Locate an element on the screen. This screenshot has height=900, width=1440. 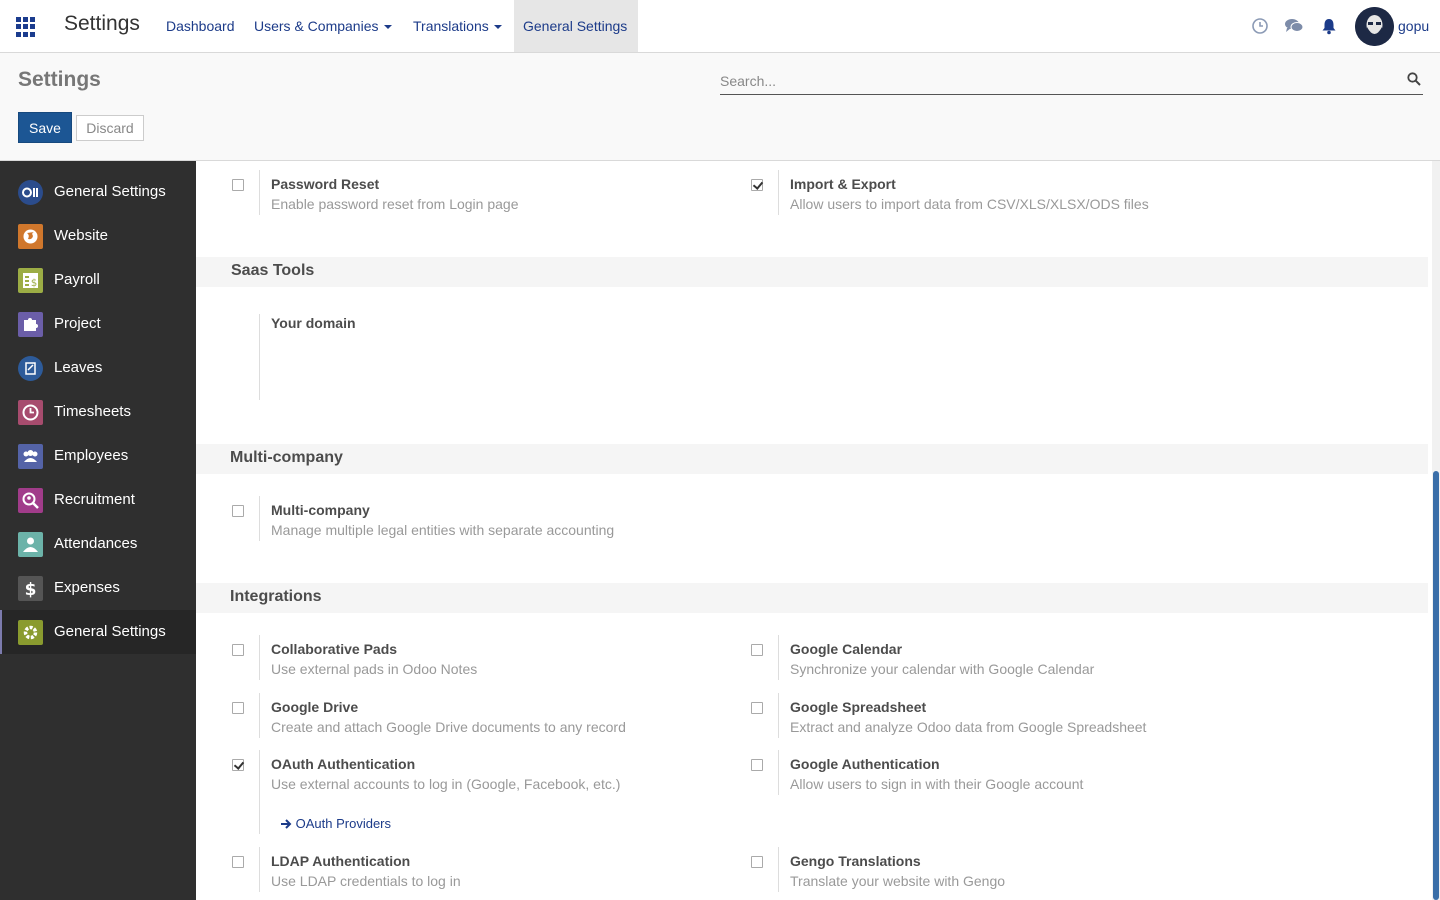
sidebar-item-employees: Employees is located at coordinates (98, 456).